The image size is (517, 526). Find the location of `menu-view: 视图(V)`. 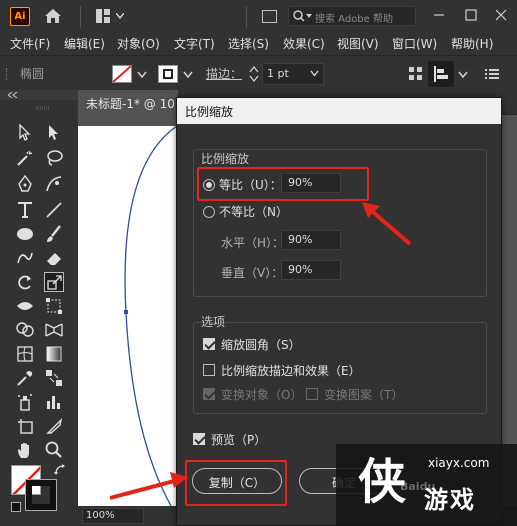

menu-view: 视图(V) is located at coordinates (358, 43).